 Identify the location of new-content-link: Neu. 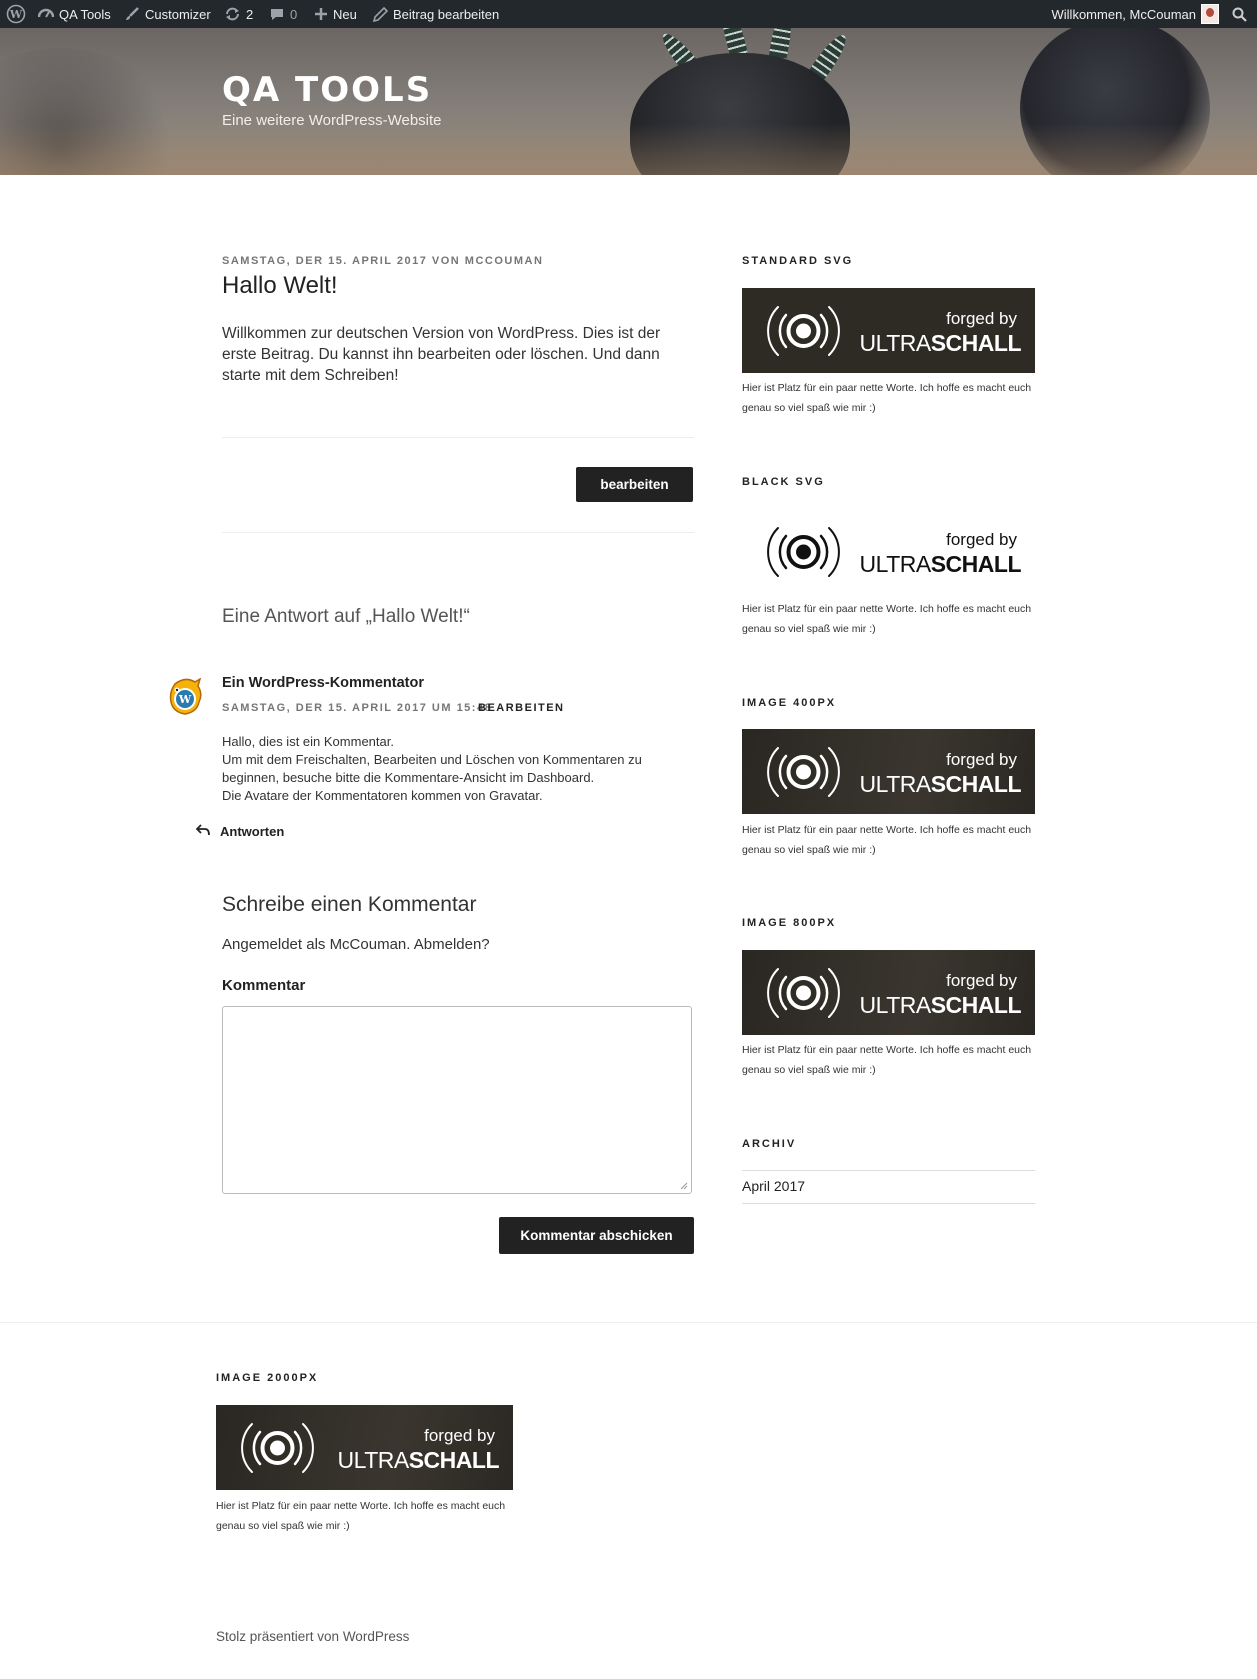
(335, 14).